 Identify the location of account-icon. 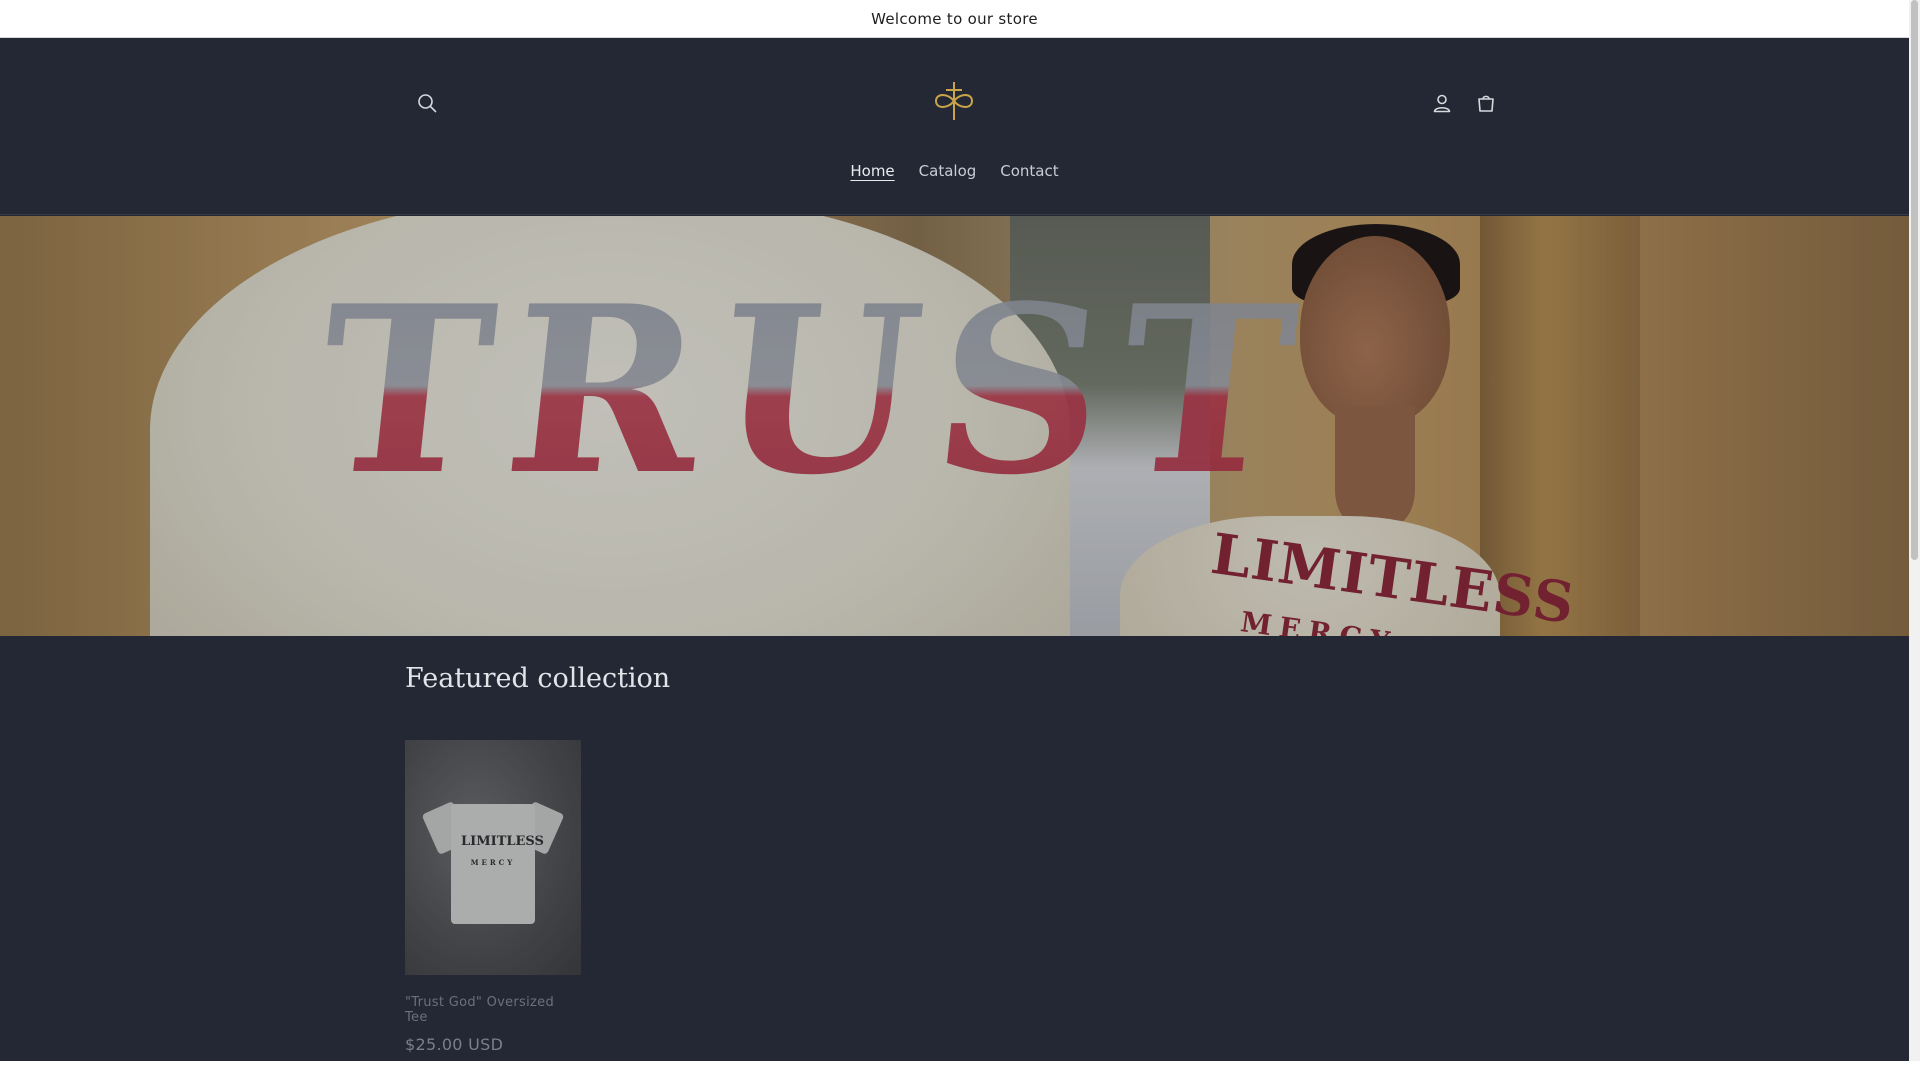
(1442, 103).